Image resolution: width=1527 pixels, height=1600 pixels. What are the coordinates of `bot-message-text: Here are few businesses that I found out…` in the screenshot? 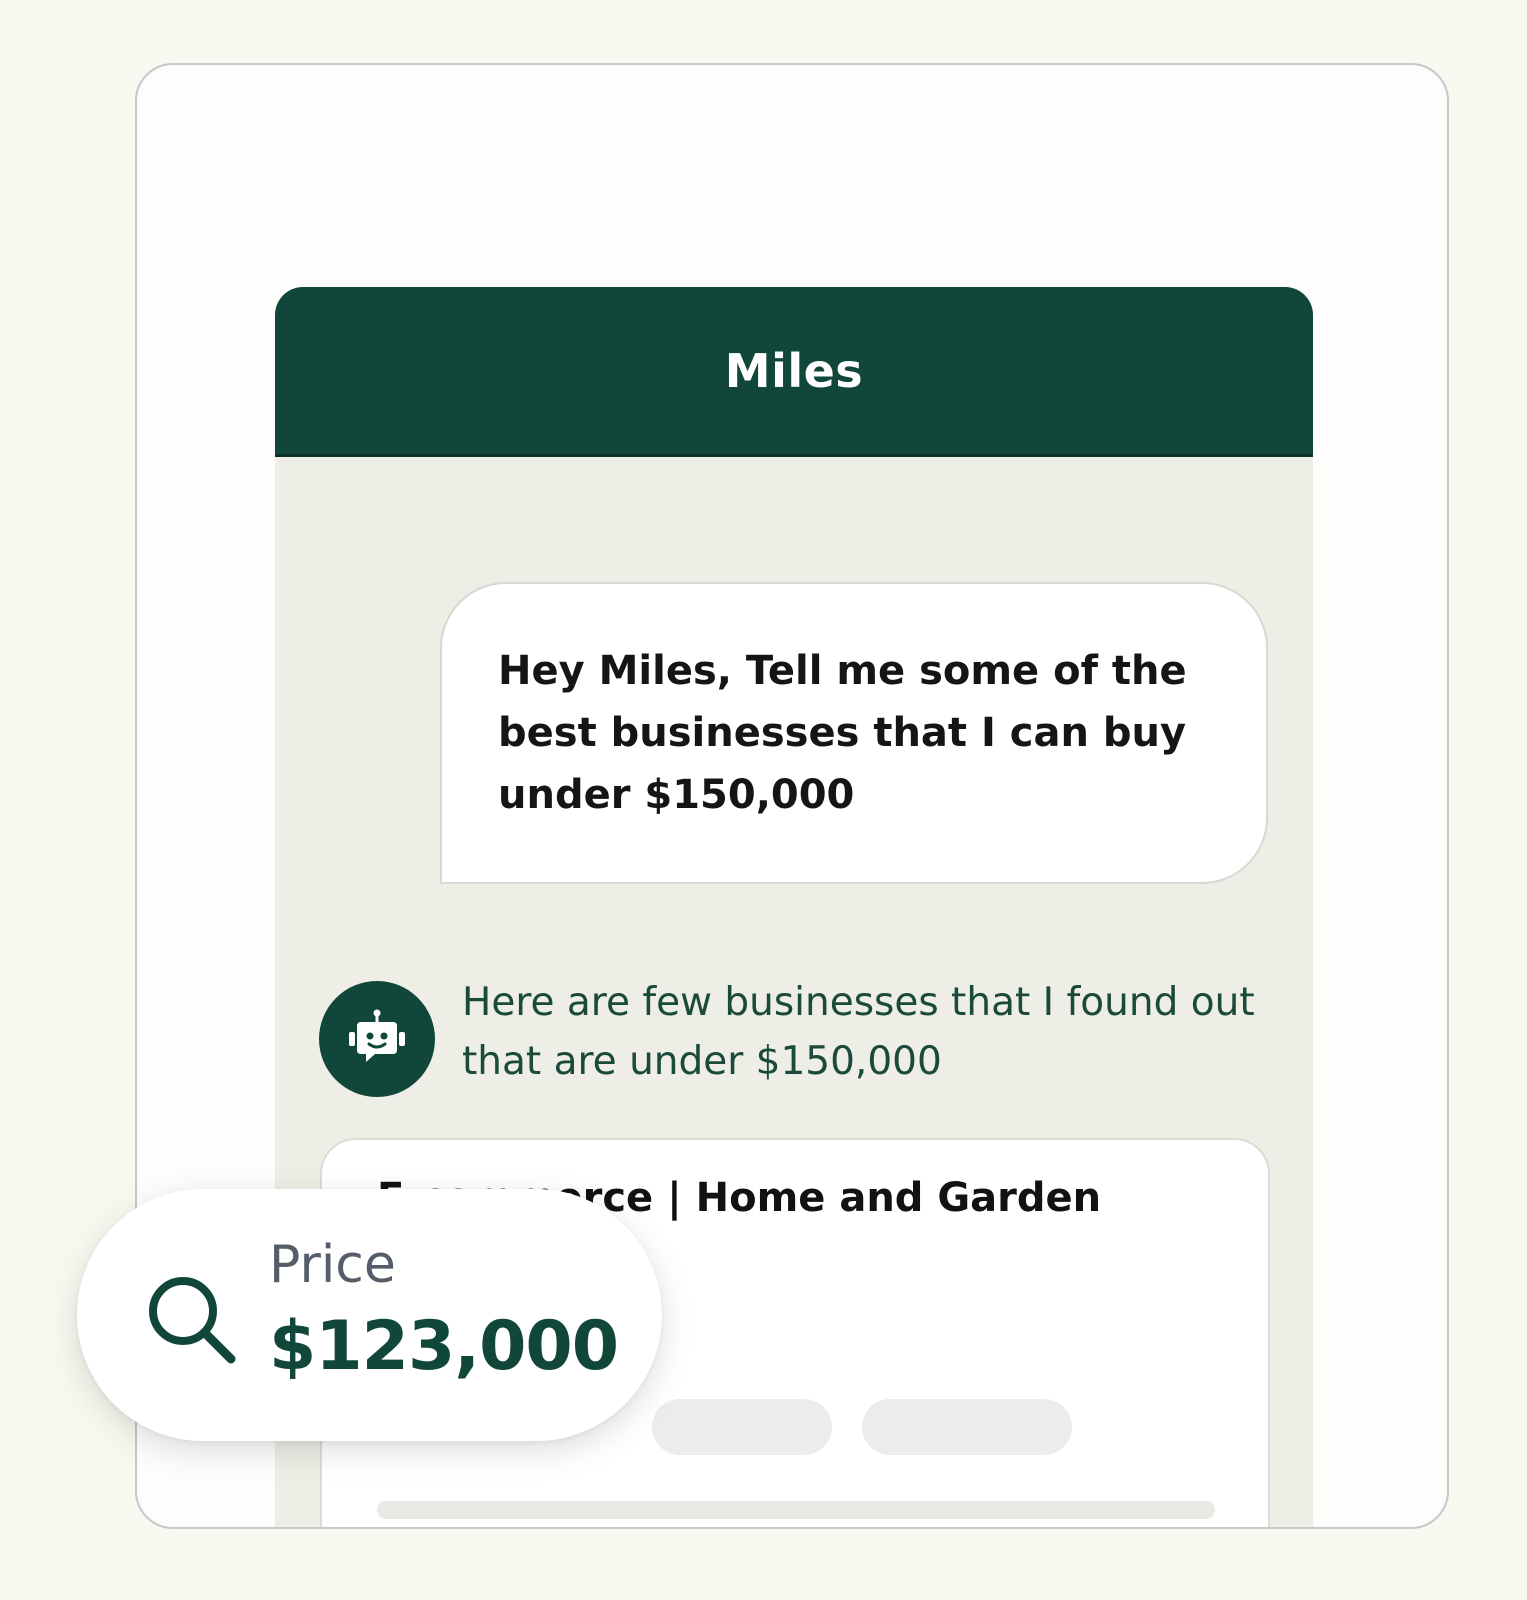 It's located at (858, 1032).